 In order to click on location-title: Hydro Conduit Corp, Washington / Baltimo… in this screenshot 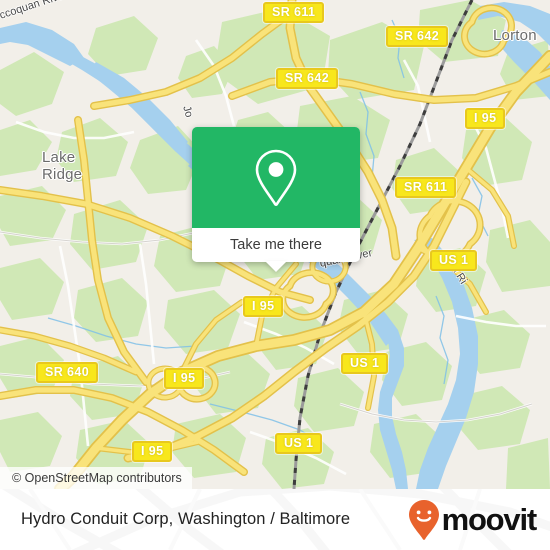, I will do `click(186, 519)`.